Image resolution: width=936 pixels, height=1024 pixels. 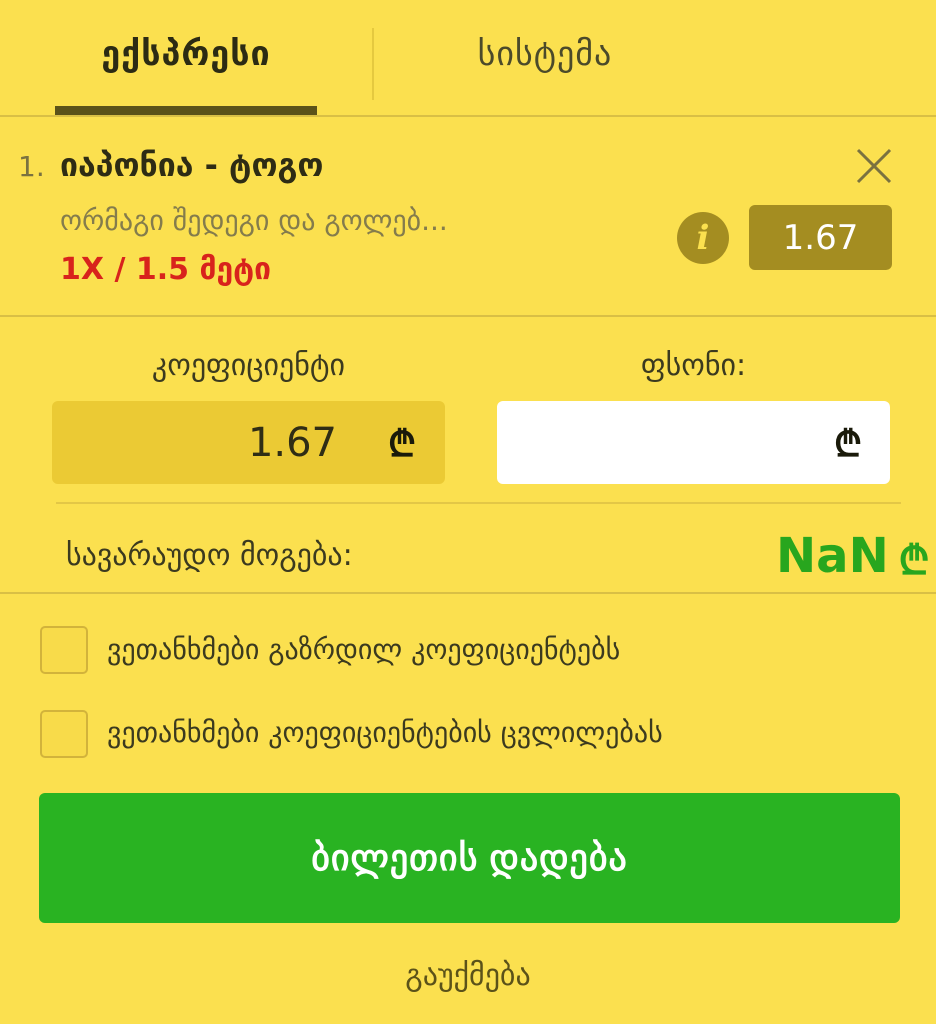 I want to click on remove-bet-button, so click(x=874, y=166).